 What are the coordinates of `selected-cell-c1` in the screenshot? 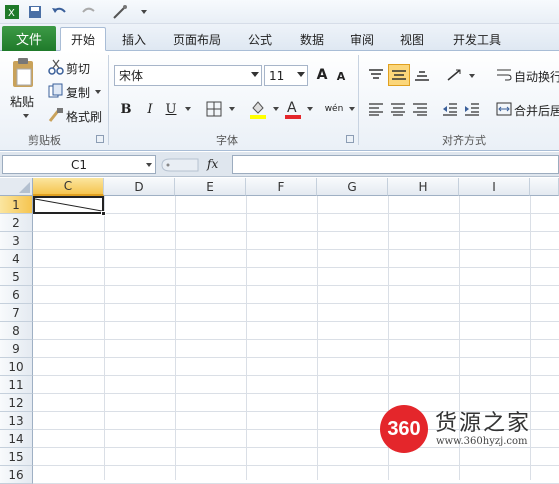 It's located at (69, 206).